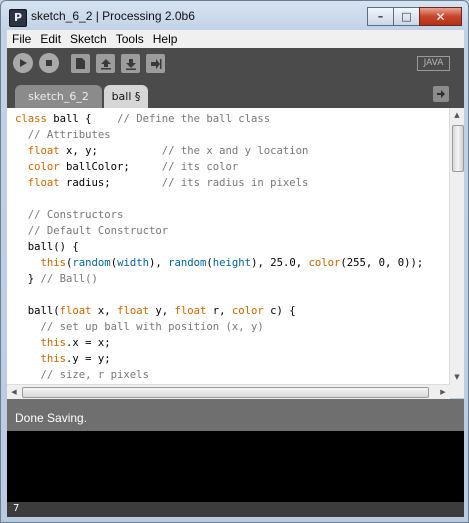  What do you see at coordinates (456, 246) in the screenshot?
I see `vertical-scrollbar: ▲ ▼` at bounding box center [456, 246].